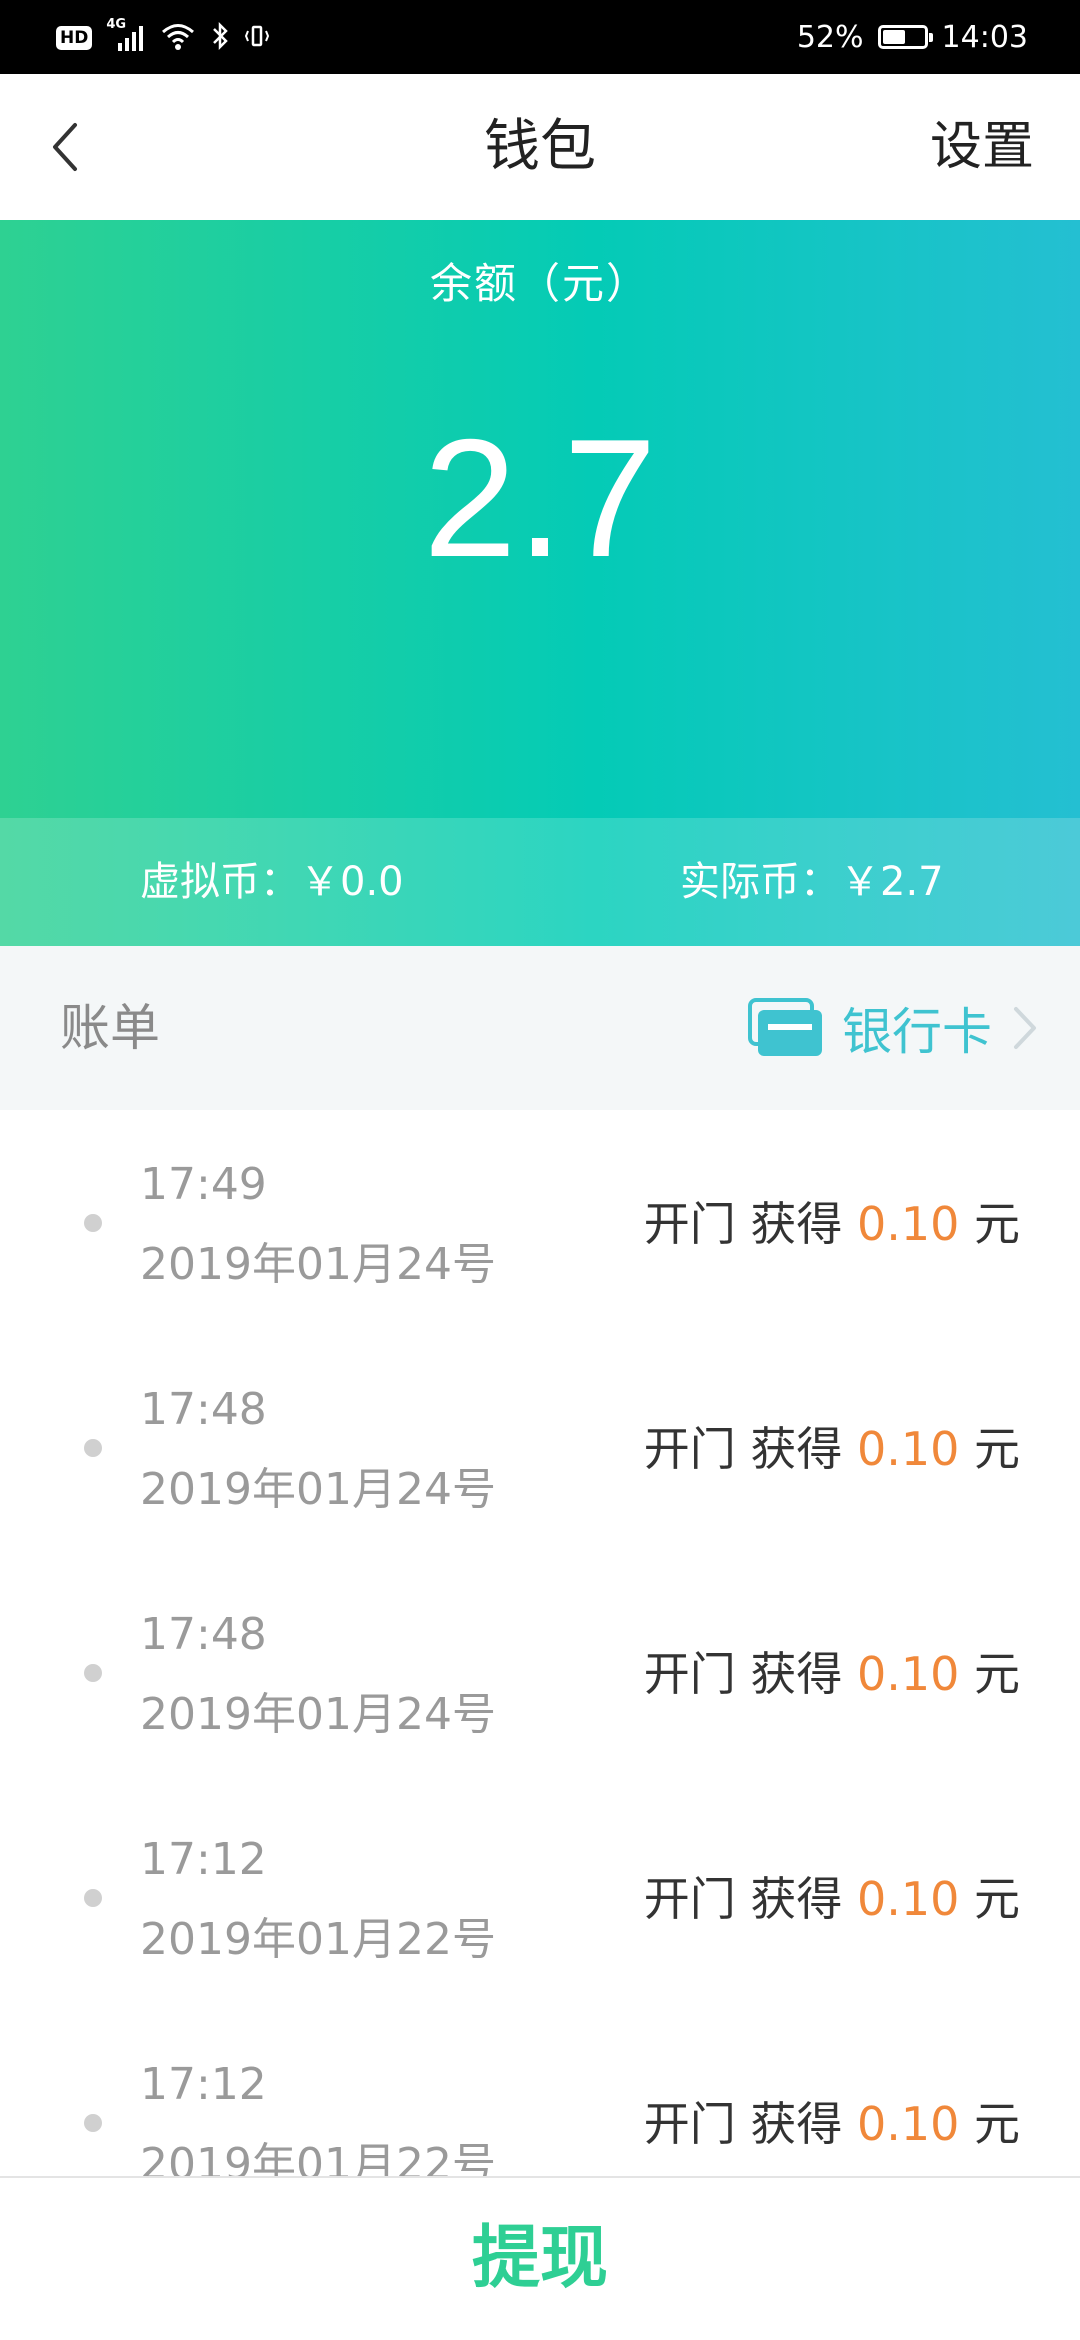  What do you see at coordinates (982, 147) in the screenshot?
I see `settings-button: 设置` at bounding box center [982, 147].